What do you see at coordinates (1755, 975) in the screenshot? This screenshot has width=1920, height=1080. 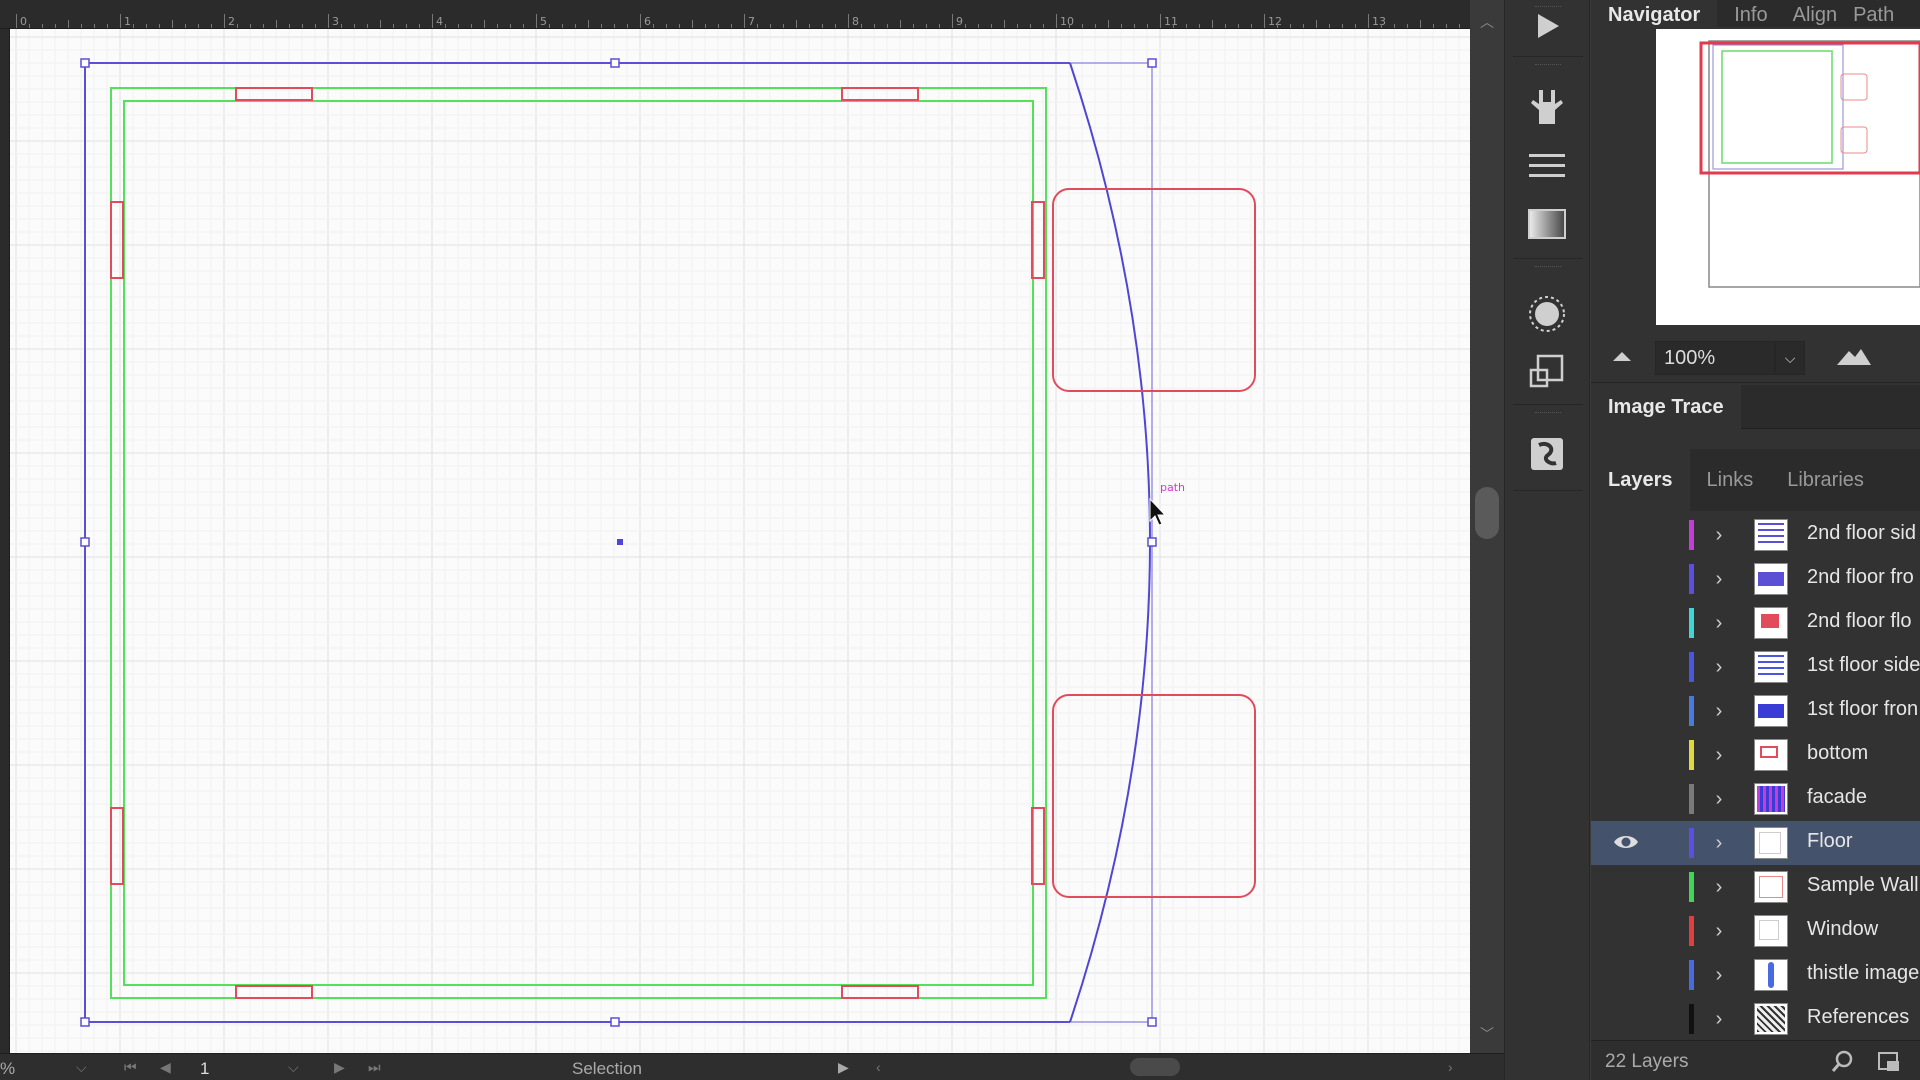 I see `layer-row: › thistle image` at bounding box center [1755, 975].